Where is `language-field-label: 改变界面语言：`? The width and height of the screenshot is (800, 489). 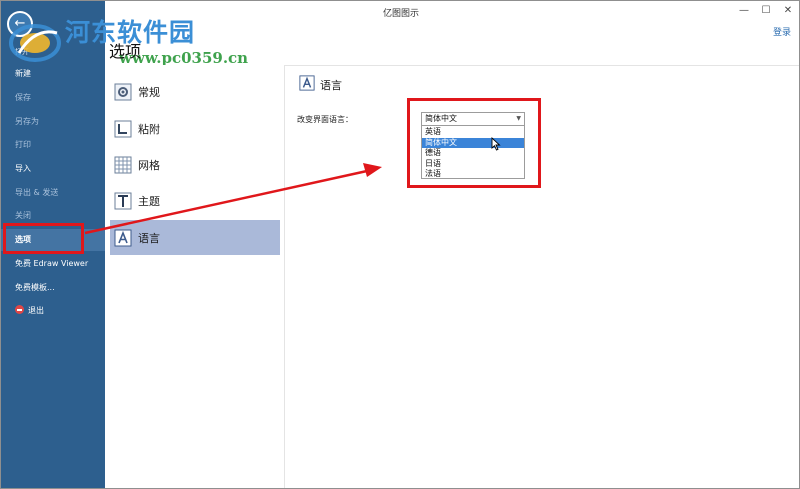
language-field-label: 改变界面语言： is located at coordinates (325, 119).